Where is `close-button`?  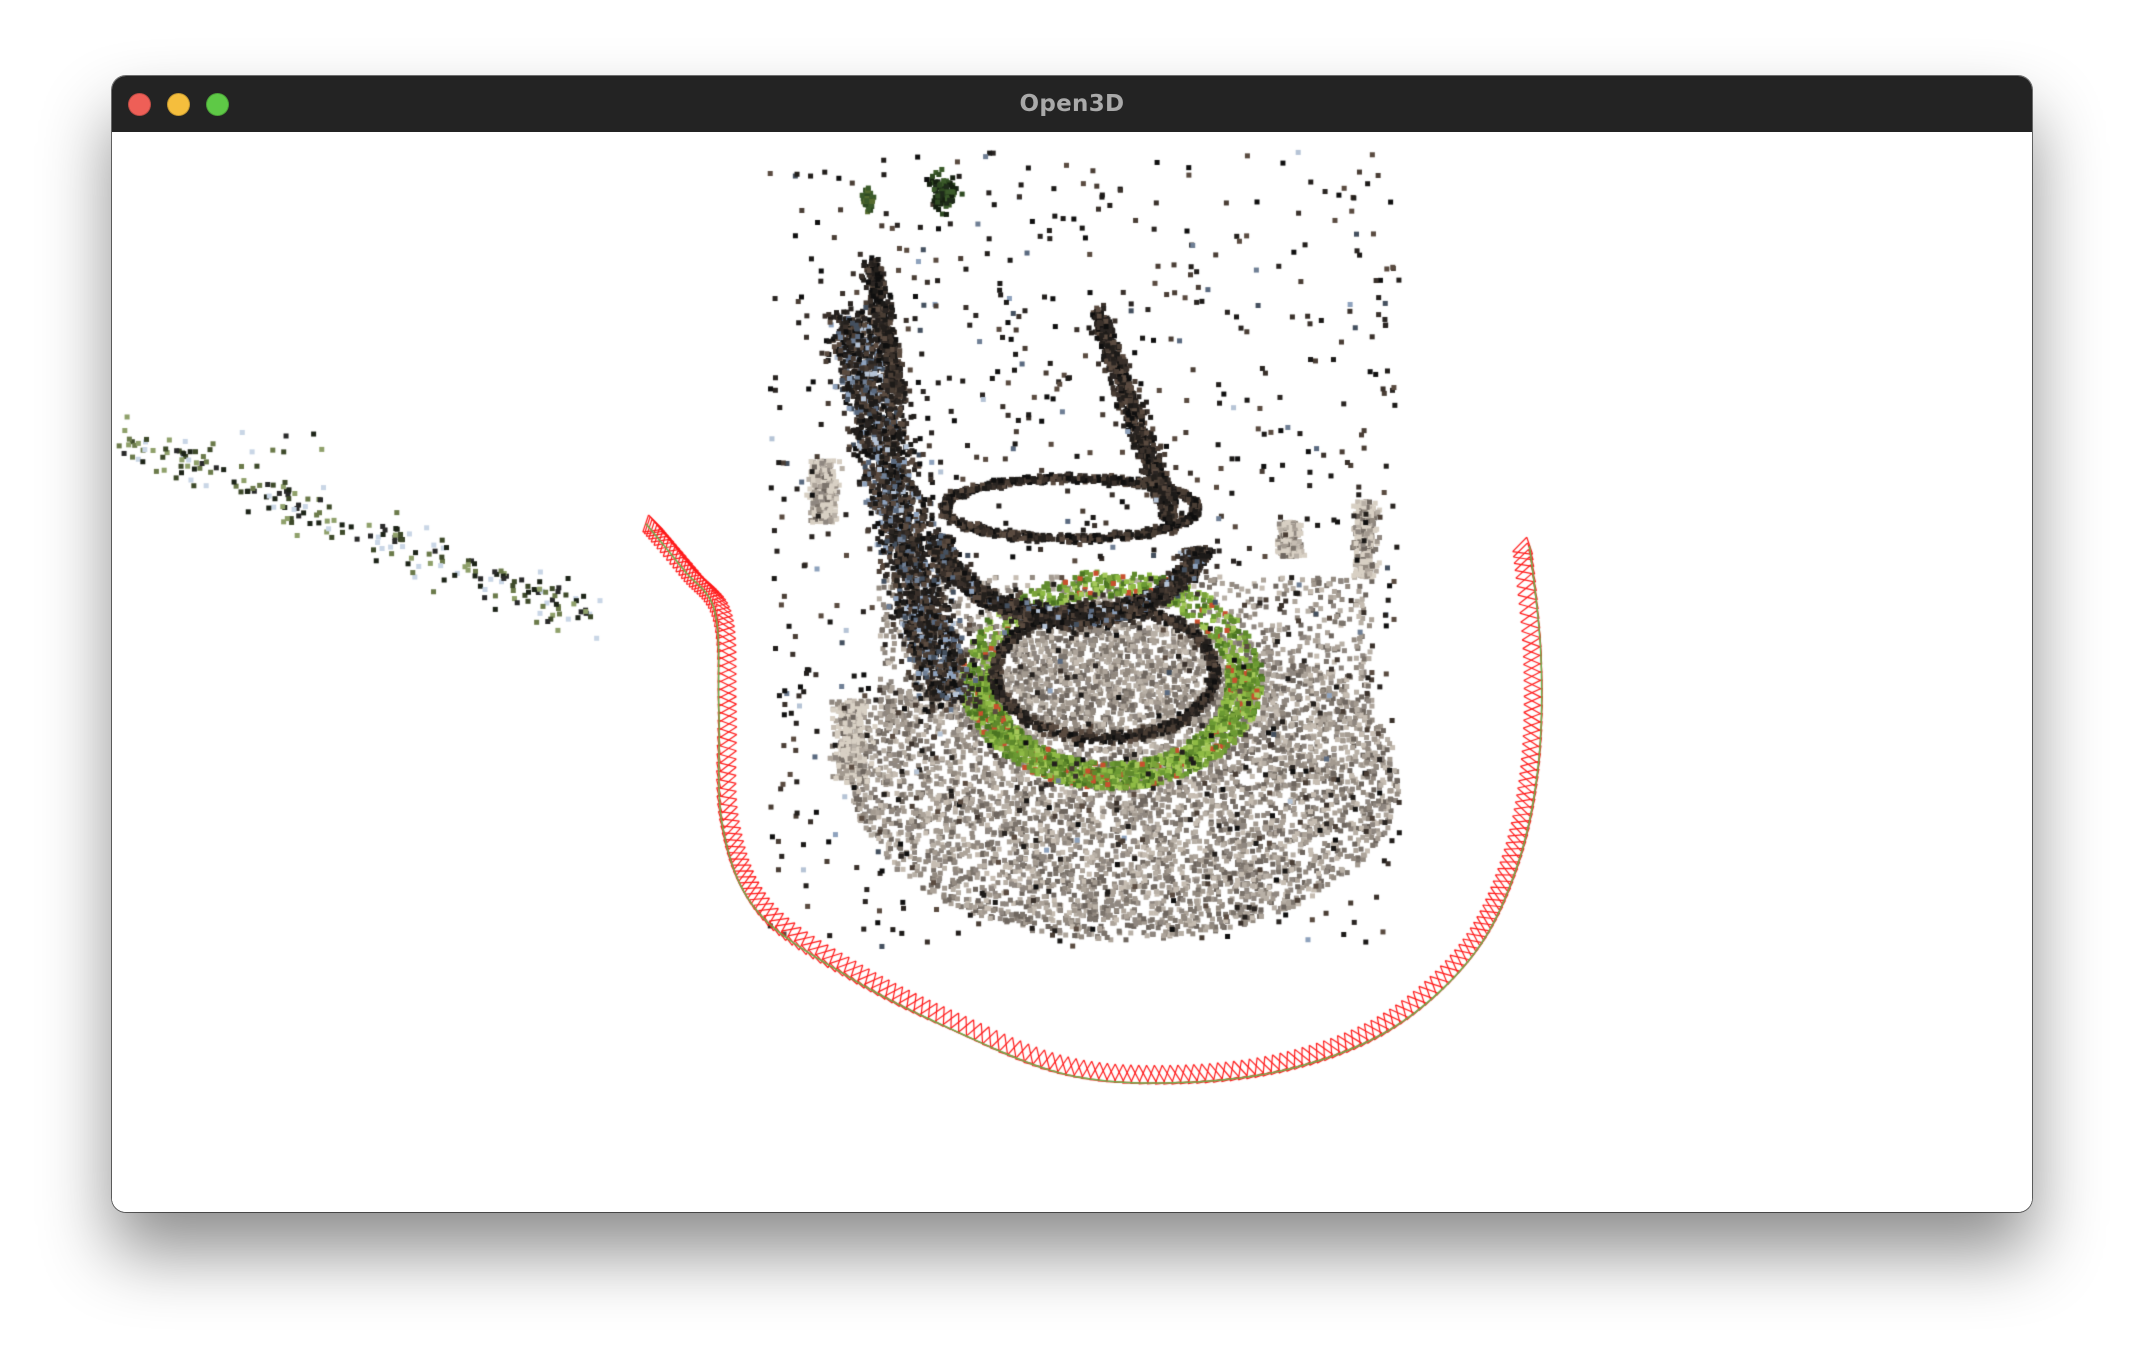 close-button is located at coordinates (139, 104).